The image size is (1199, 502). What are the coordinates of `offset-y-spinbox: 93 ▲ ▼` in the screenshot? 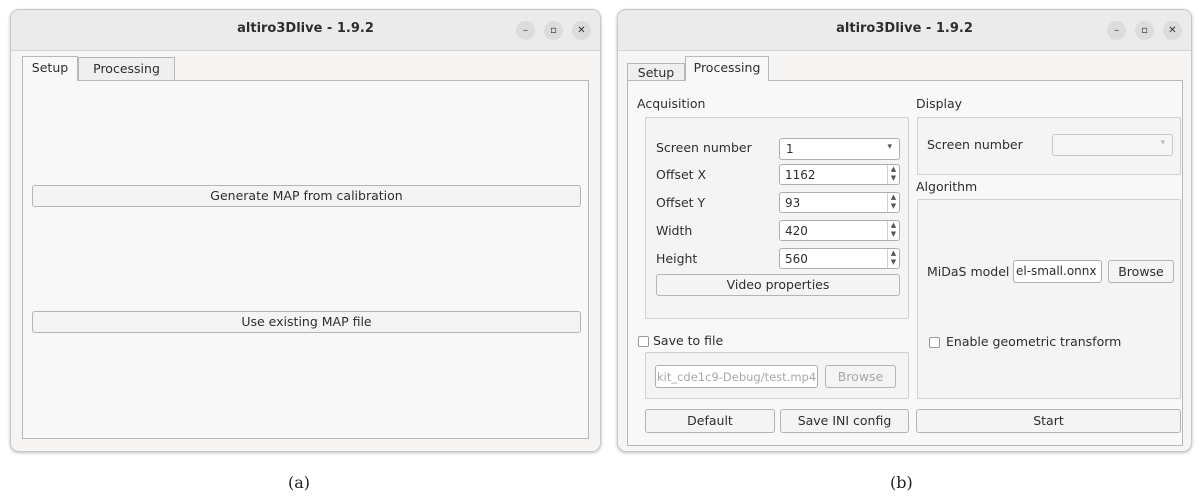 It's located at (839, 202).